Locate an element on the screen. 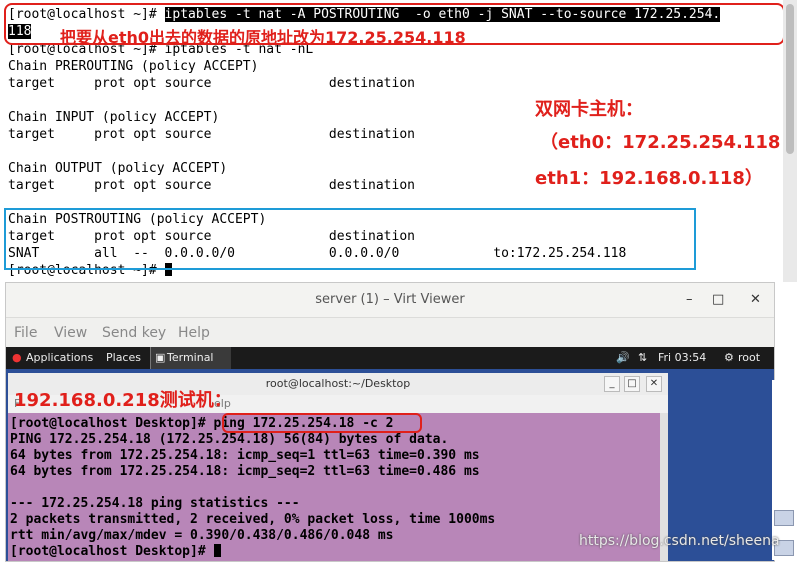 Image resolution: width=797 pixels, height=562 pixels. clock: Fri 03:54 is located at coordinates (682, 357).